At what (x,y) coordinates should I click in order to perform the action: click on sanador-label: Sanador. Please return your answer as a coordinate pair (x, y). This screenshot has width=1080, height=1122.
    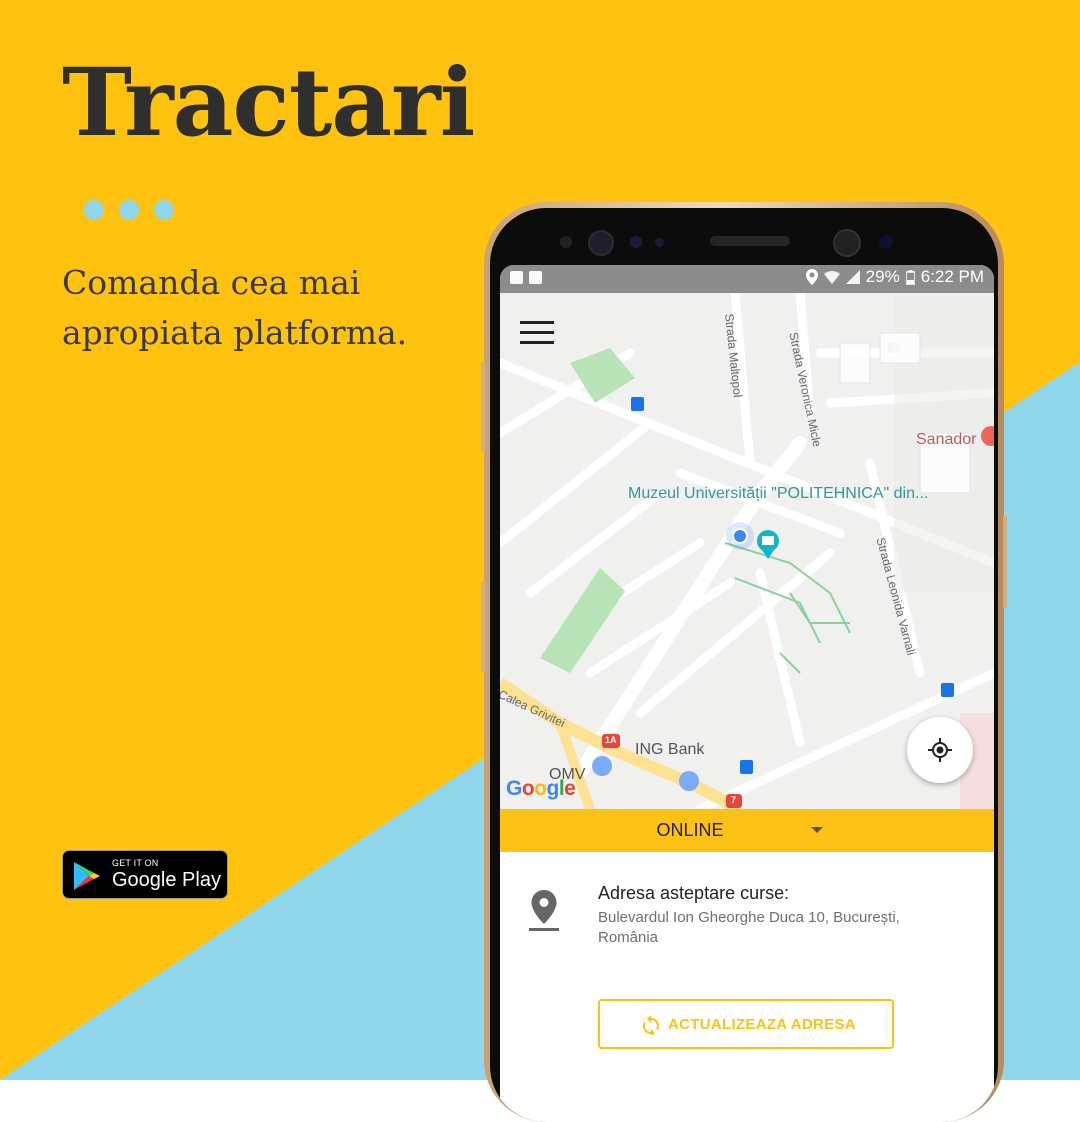
    Looking at the image, I should click on (946, 440).